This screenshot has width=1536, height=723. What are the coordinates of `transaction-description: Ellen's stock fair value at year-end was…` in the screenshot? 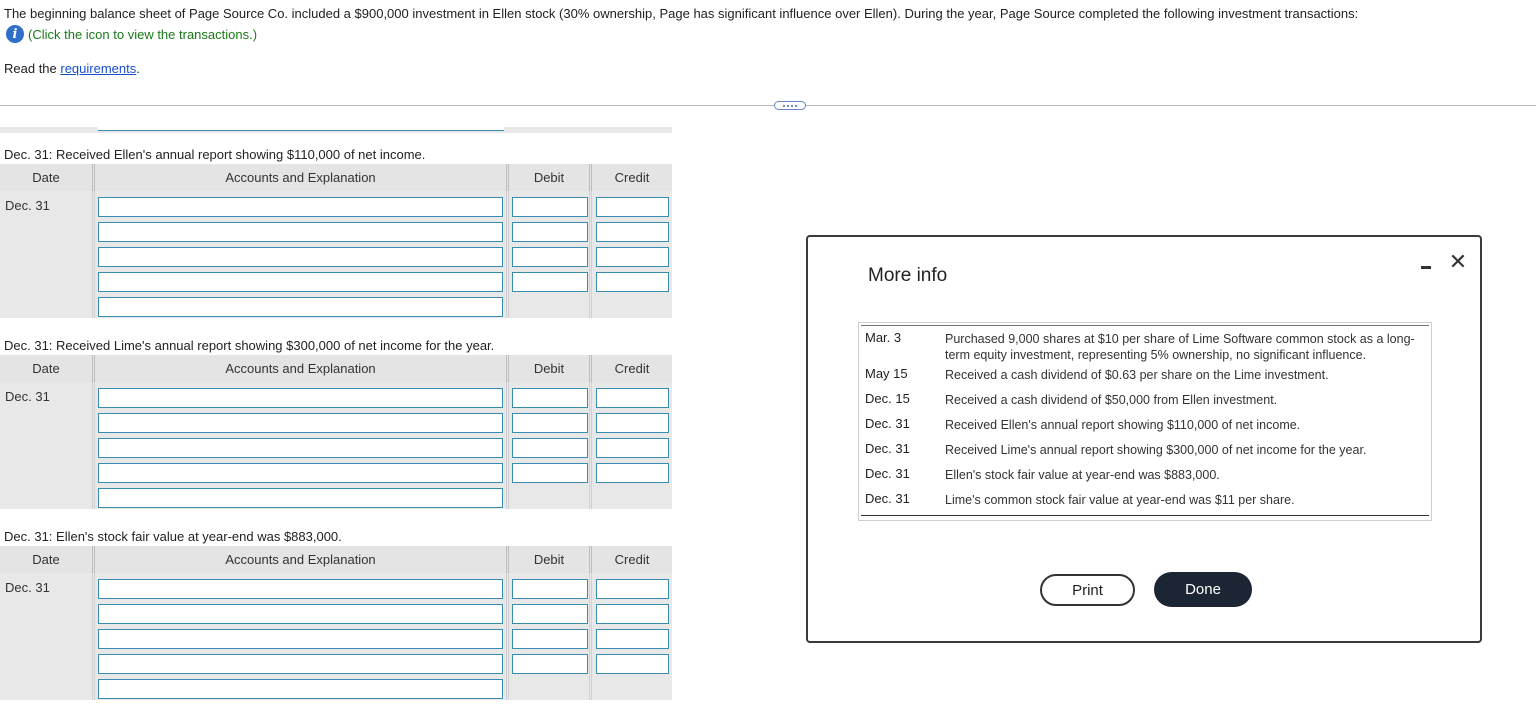 It's located at (1082, 475).